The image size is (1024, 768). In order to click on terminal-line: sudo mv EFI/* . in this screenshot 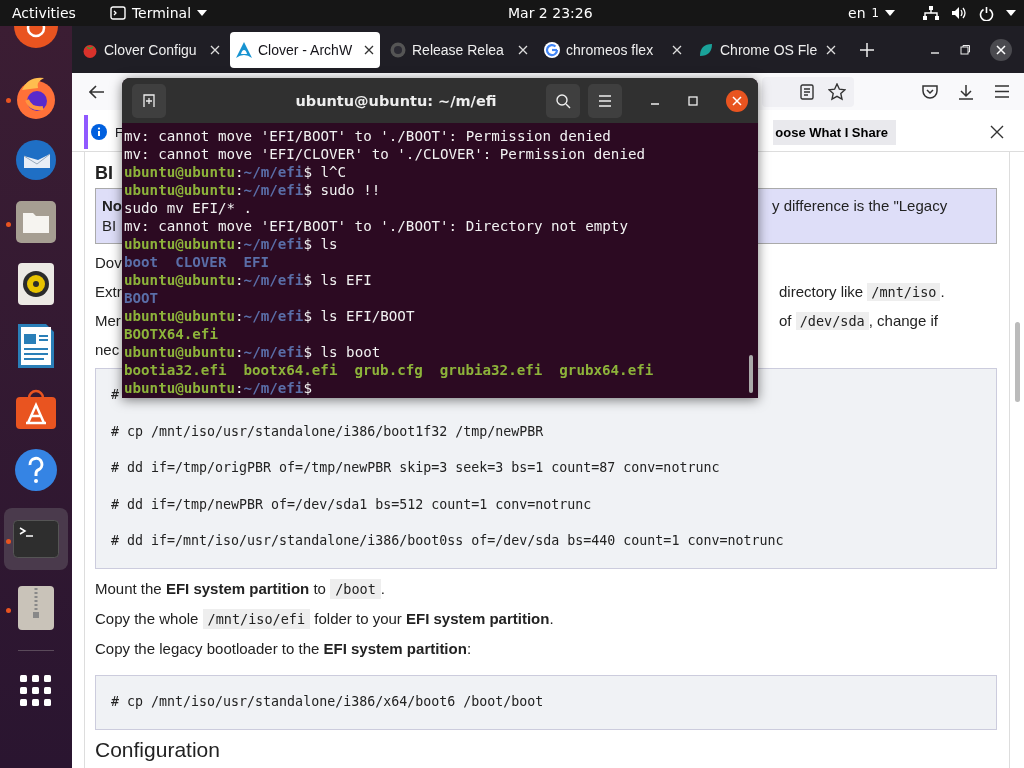, I will do `click(189, 208)`.